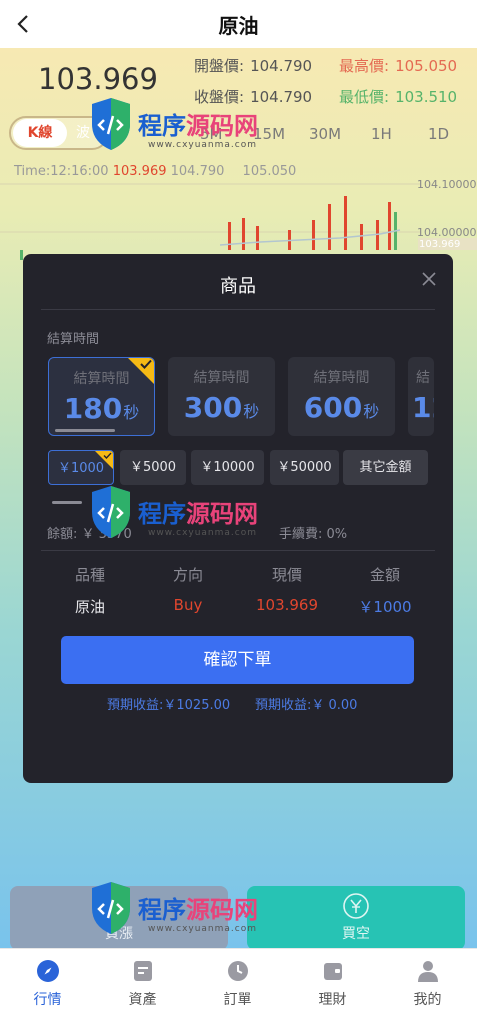  I want to click on other-amount-button: 其它金額, so click(385, 467).